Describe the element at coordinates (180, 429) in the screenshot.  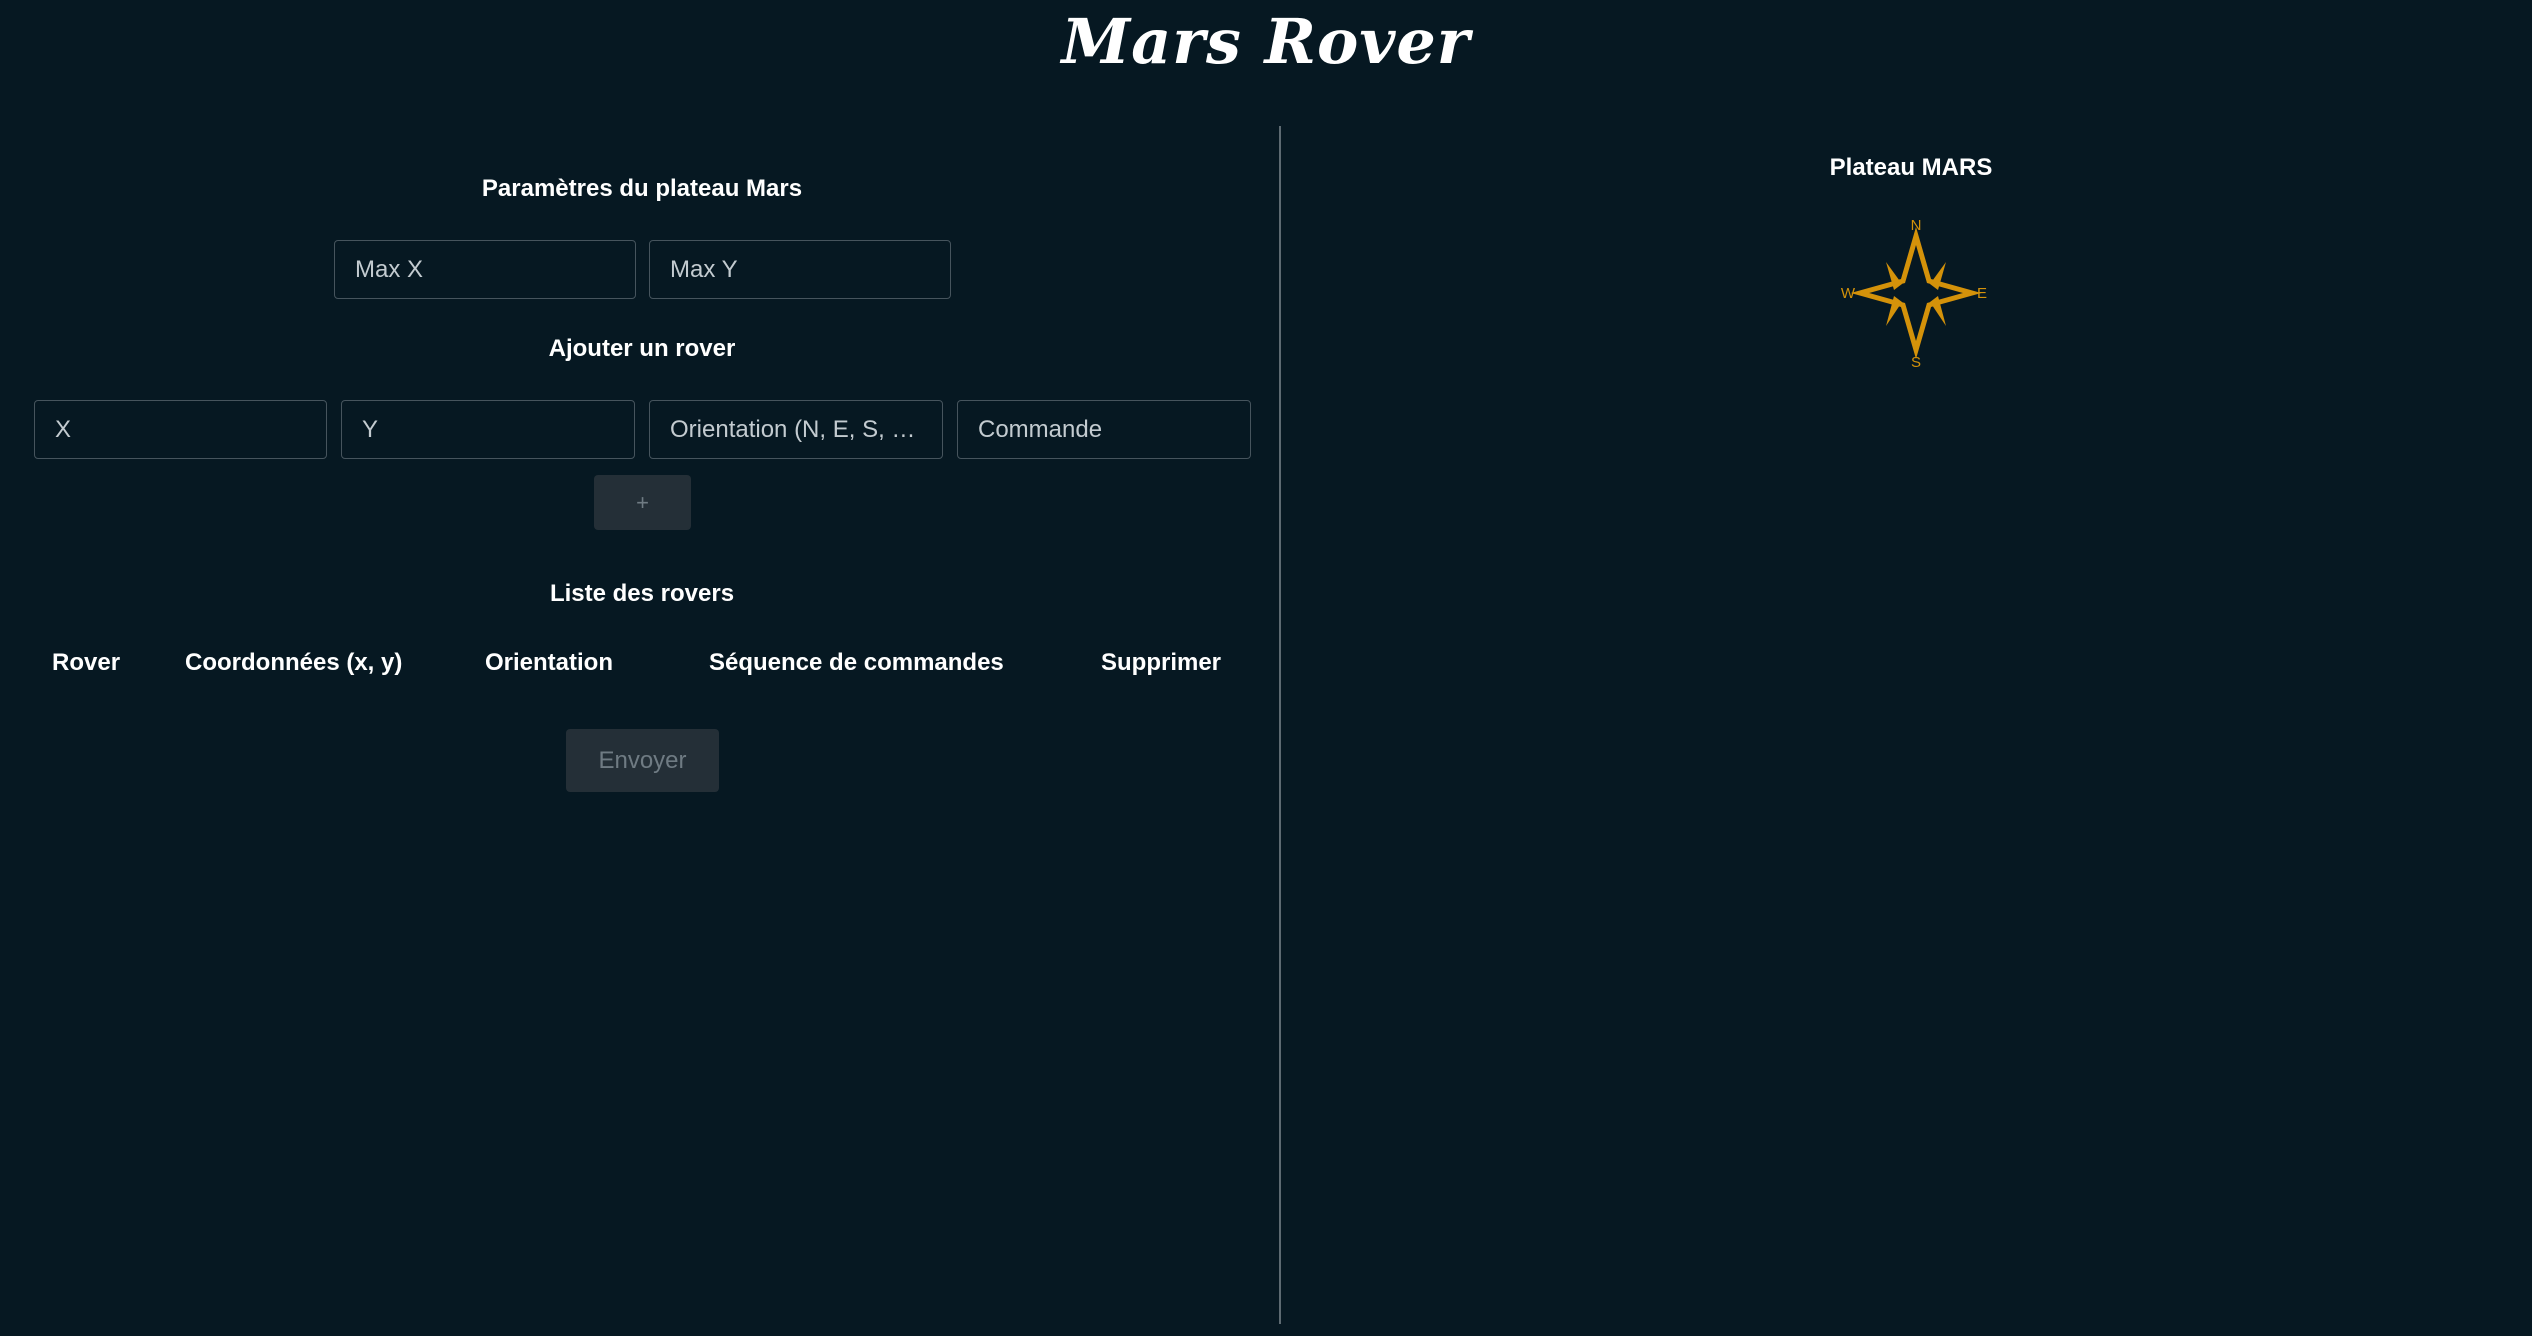
I see `rover-x-input` at that location.